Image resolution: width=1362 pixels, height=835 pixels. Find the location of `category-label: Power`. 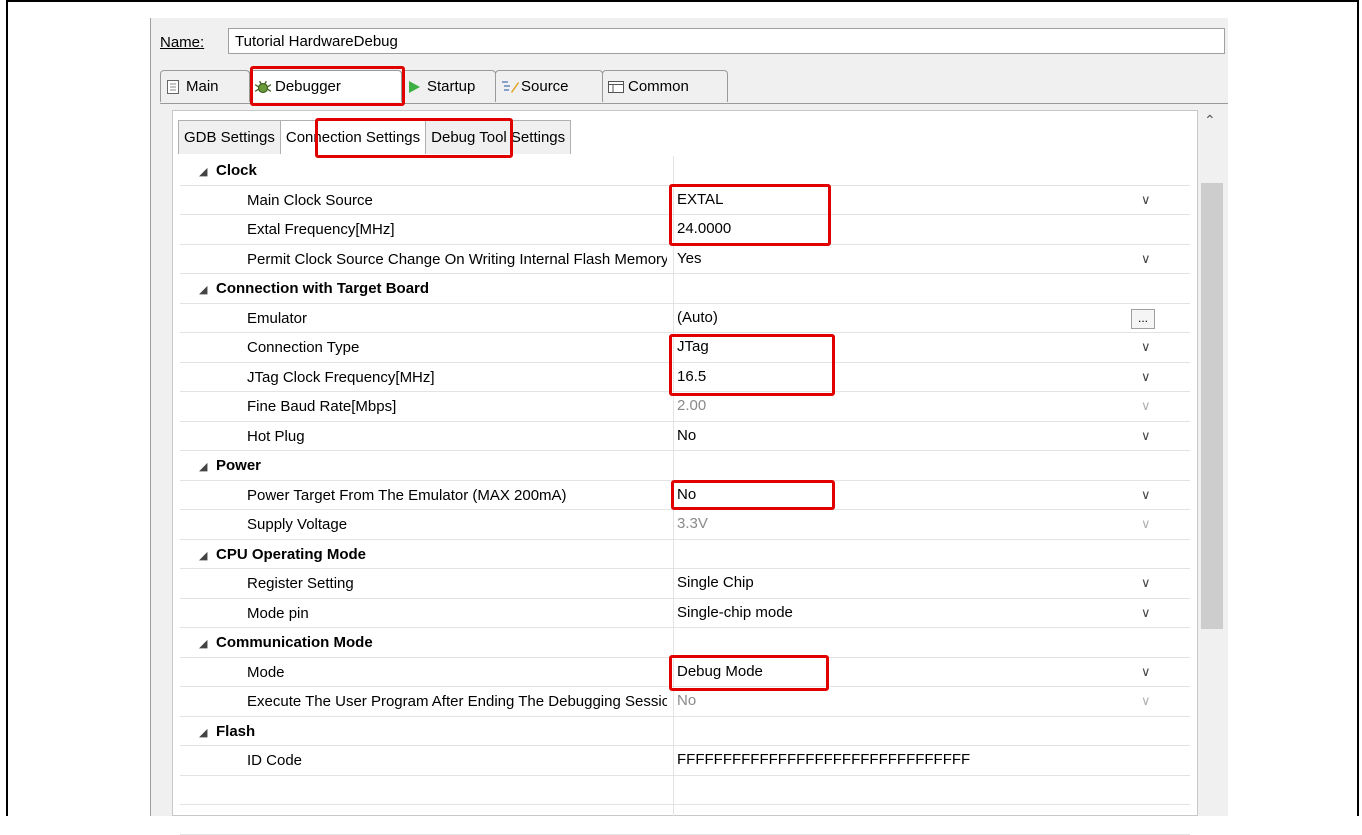

category-label: Power is located at coordinates (239, 465).